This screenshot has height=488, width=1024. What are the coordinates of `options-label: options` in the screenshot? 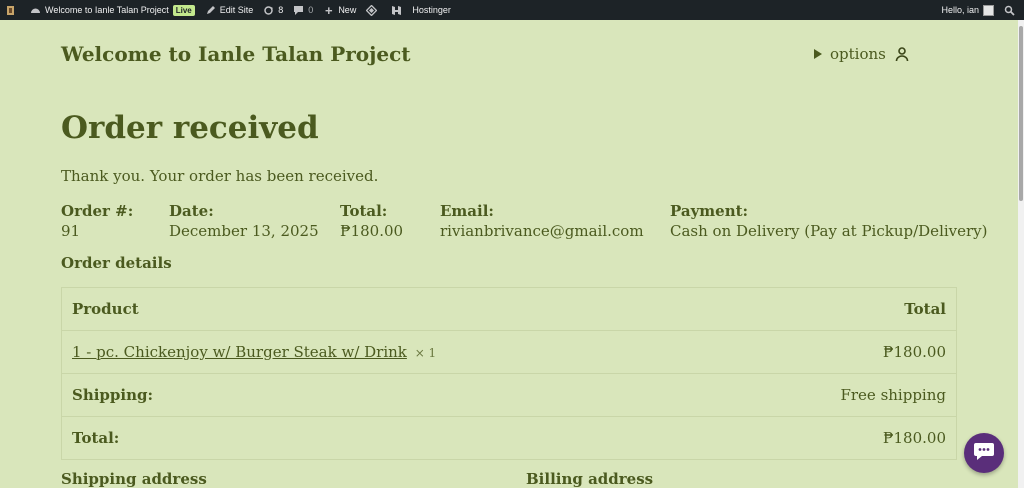 It's located at (858, 54).